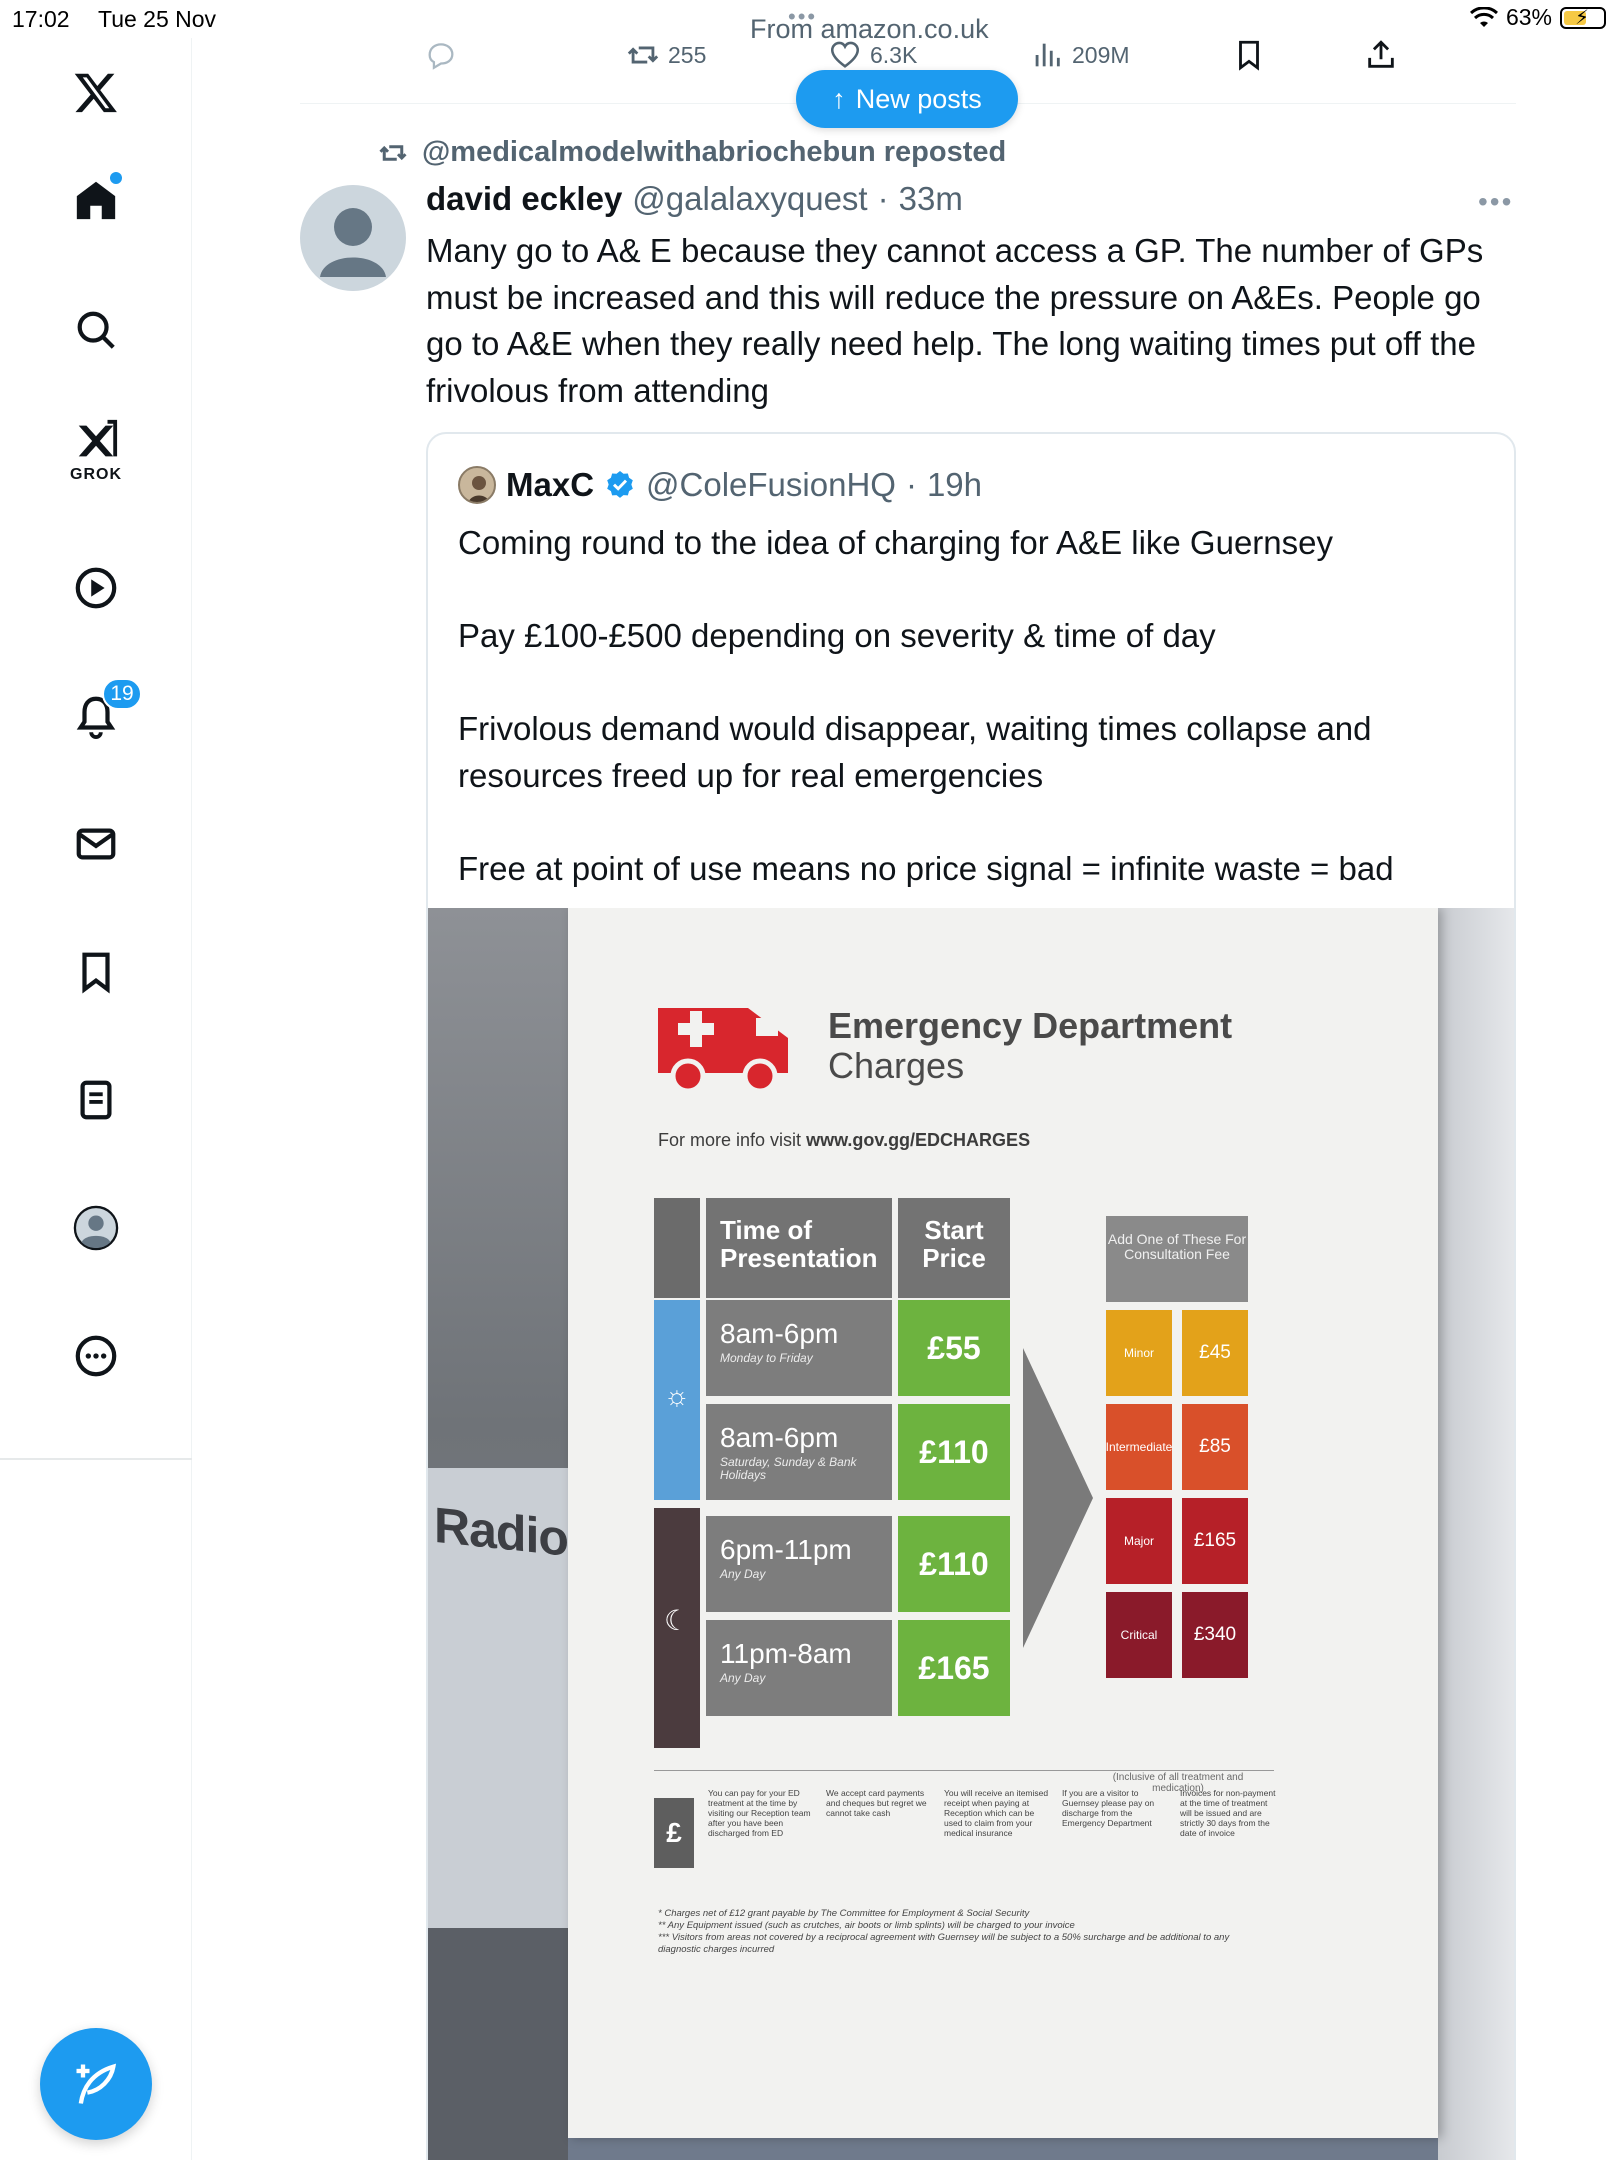 The width and height of the screenshot is (1620, 2160). I want to click on time-days: Monday to Friday, so click(766, 1358).